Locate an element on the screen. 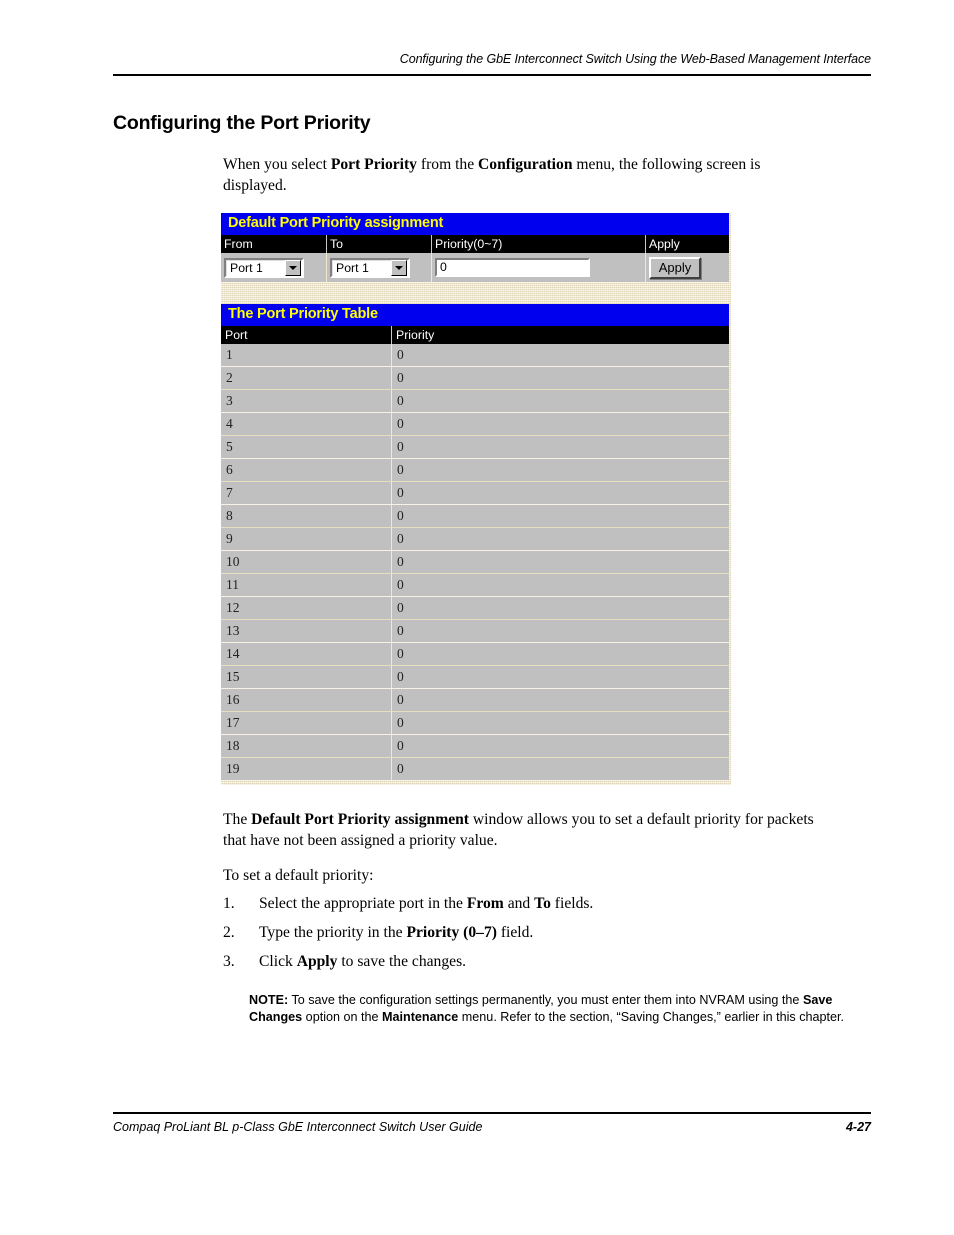 The width and height of the screenshot is (954, 1235). cell-port: 5 is located at coordinates (306, 447).